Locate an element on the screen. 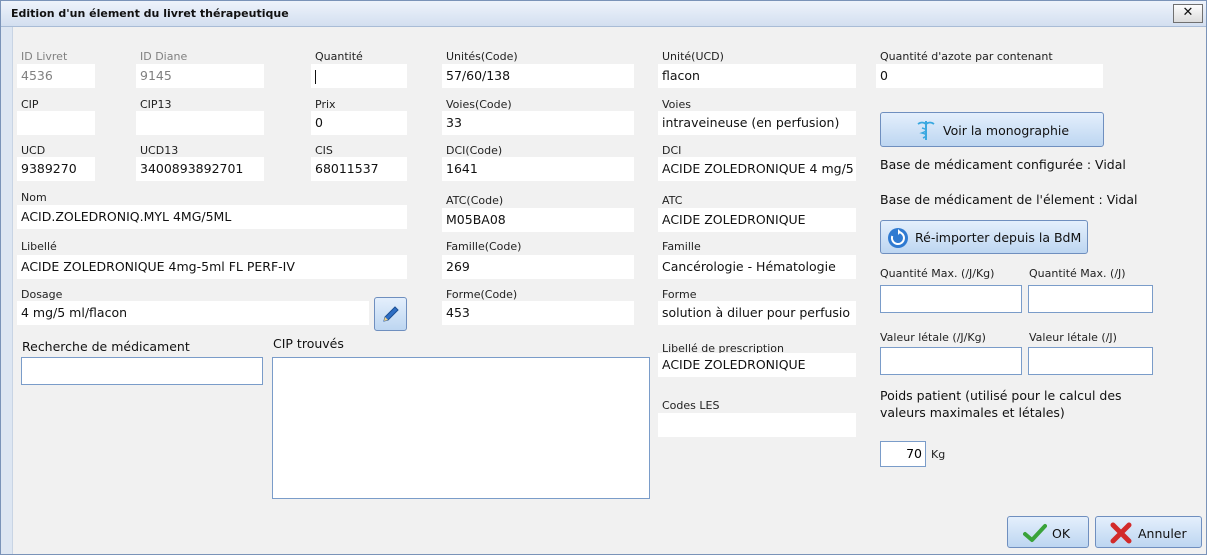 The image size is (1207, 555). forme-code-label: Forme(Code) is located at coordinates (482, 294).